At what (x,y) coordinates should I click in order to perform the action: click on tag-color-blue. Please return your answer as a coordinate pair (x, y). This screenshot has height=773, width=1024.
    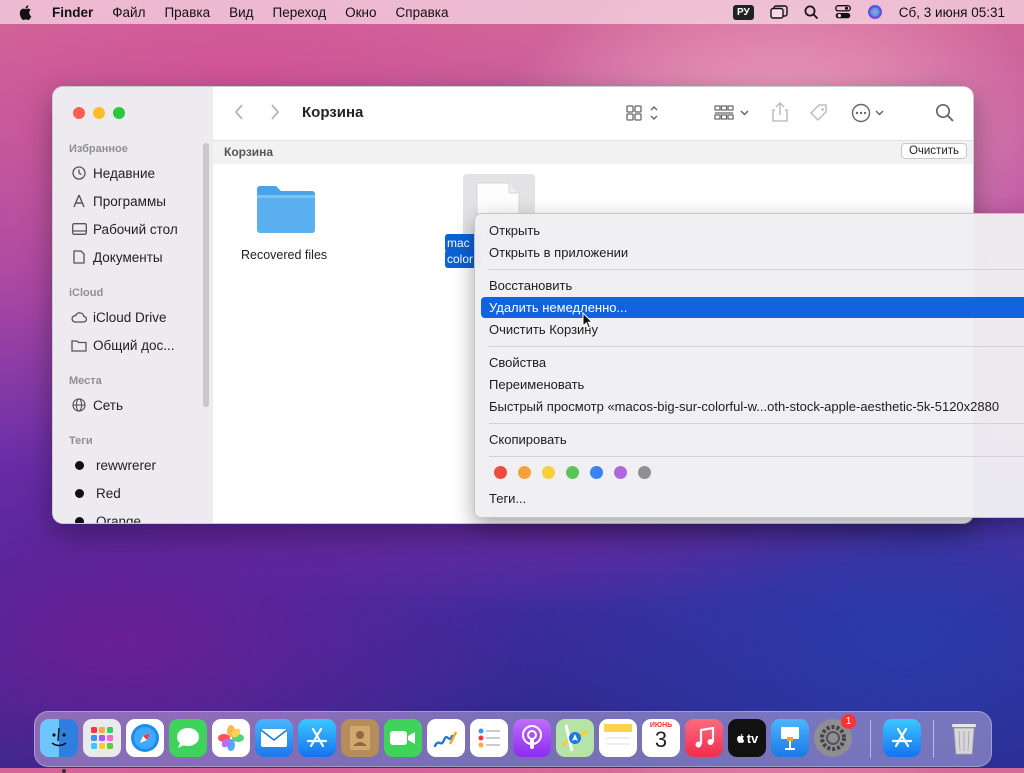
    Looking at the image, I should click on (596, 472).